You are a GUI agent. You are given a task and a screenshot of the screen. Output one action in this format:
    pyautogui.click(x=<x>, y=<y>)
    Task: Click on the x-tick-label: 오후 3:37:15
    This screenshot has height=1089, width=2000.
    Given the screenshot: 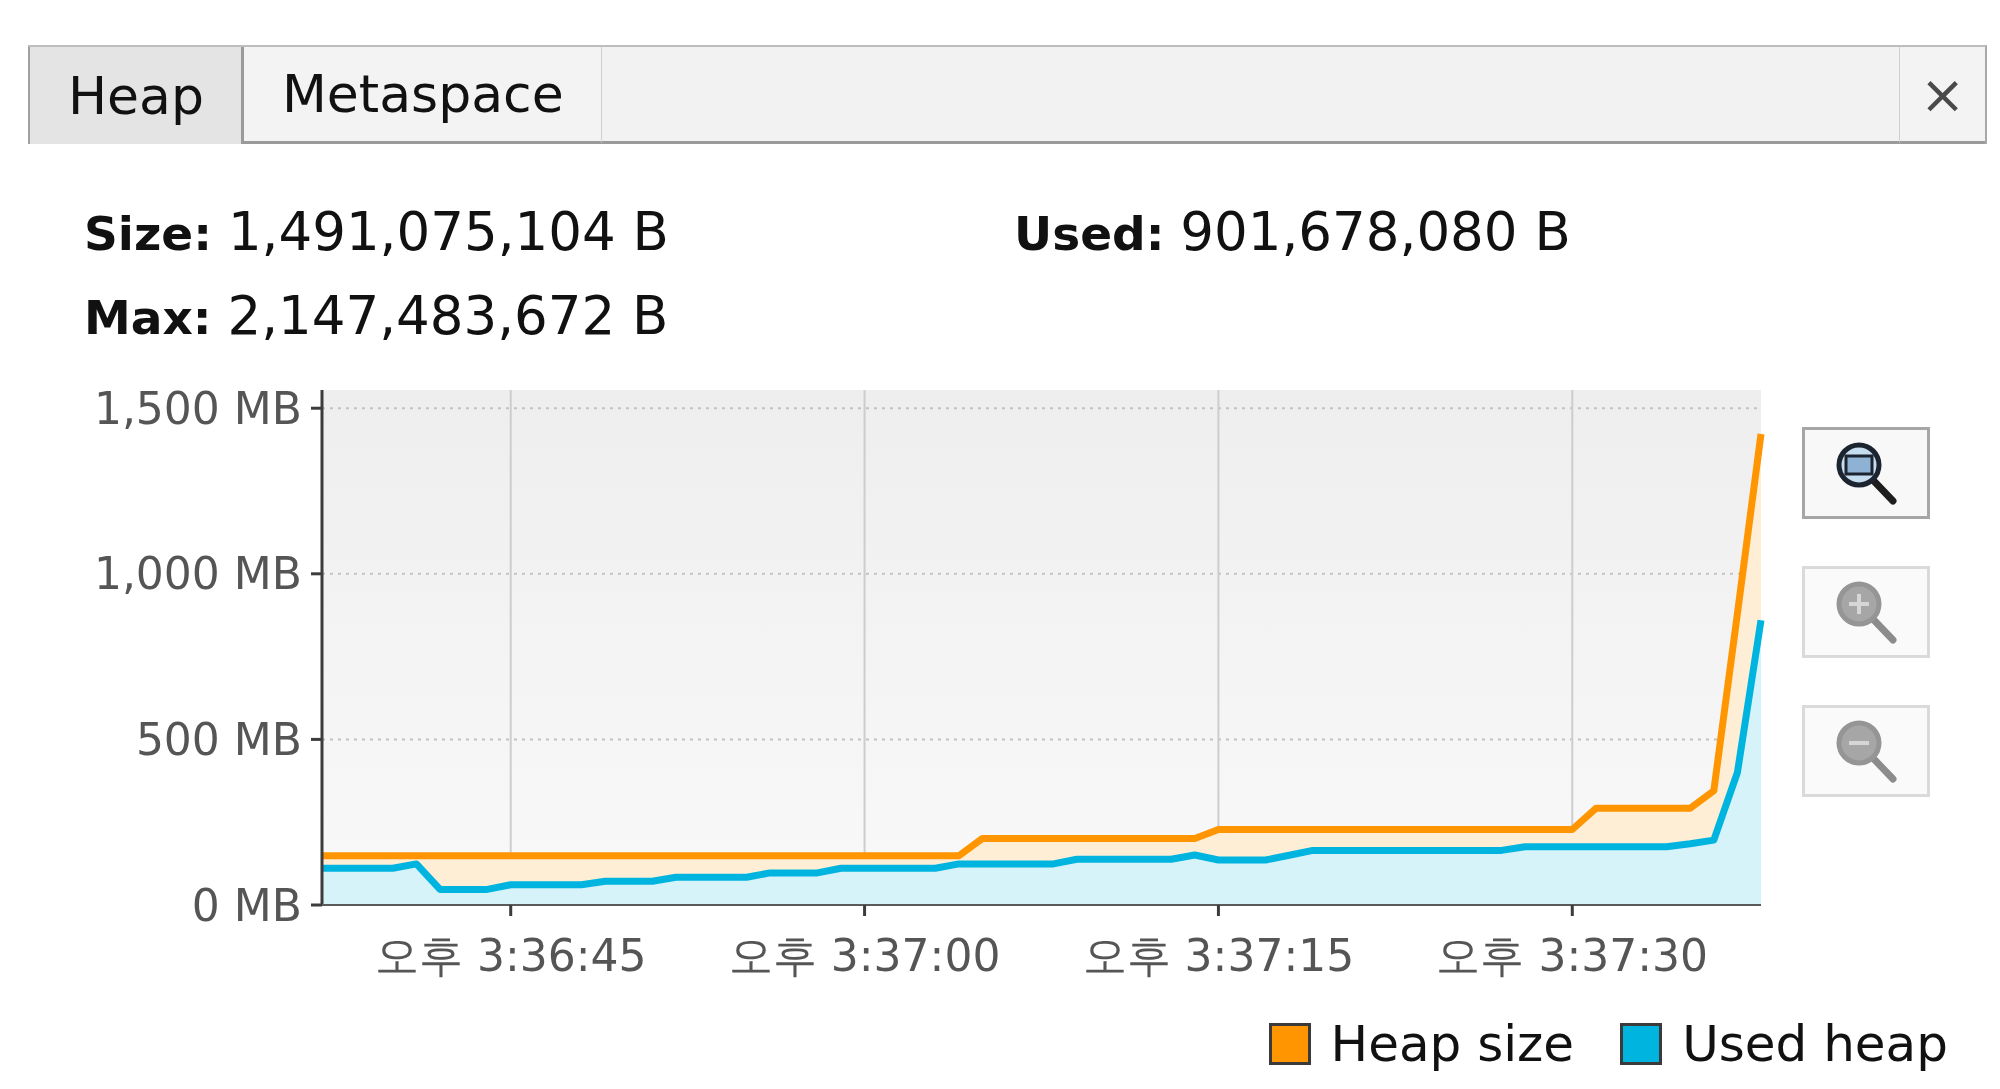 What is the action you would take?
    pyautogui.click(x=1218, y=955)
    